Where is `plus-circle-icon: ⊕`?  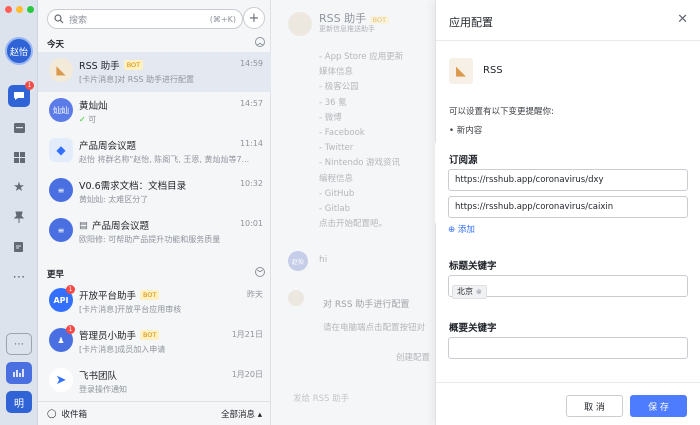
plus-circle-icon: ⊕ is located at coordinates (453, 230).